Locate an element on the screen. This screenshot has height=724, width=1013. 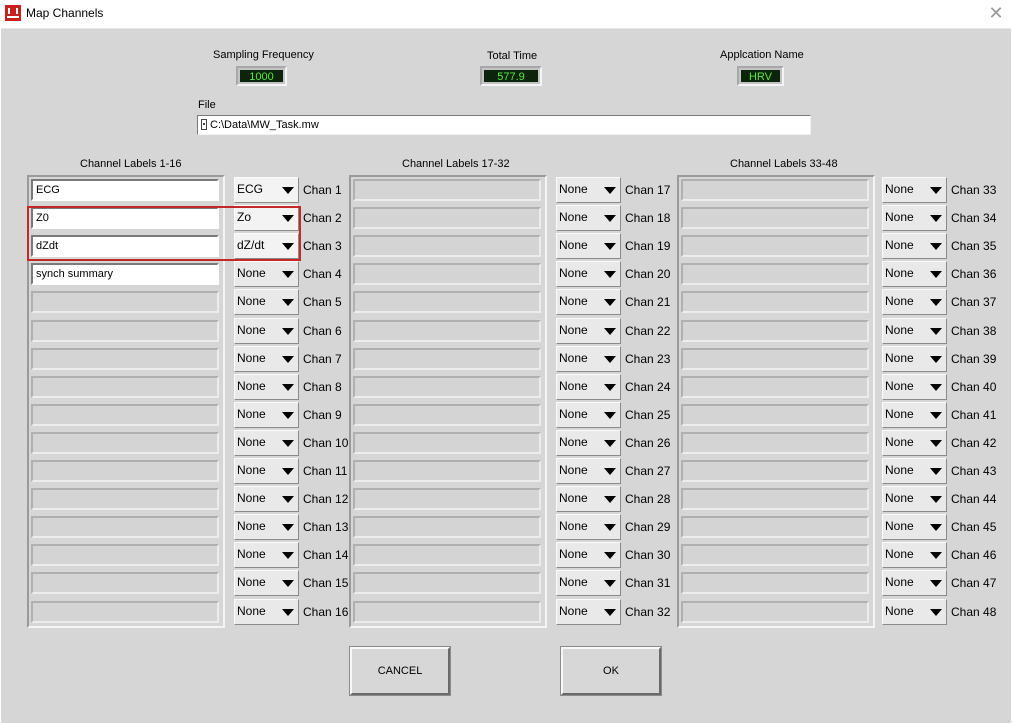
channel-label-input: synch summary is located at coordinates (125, 274).